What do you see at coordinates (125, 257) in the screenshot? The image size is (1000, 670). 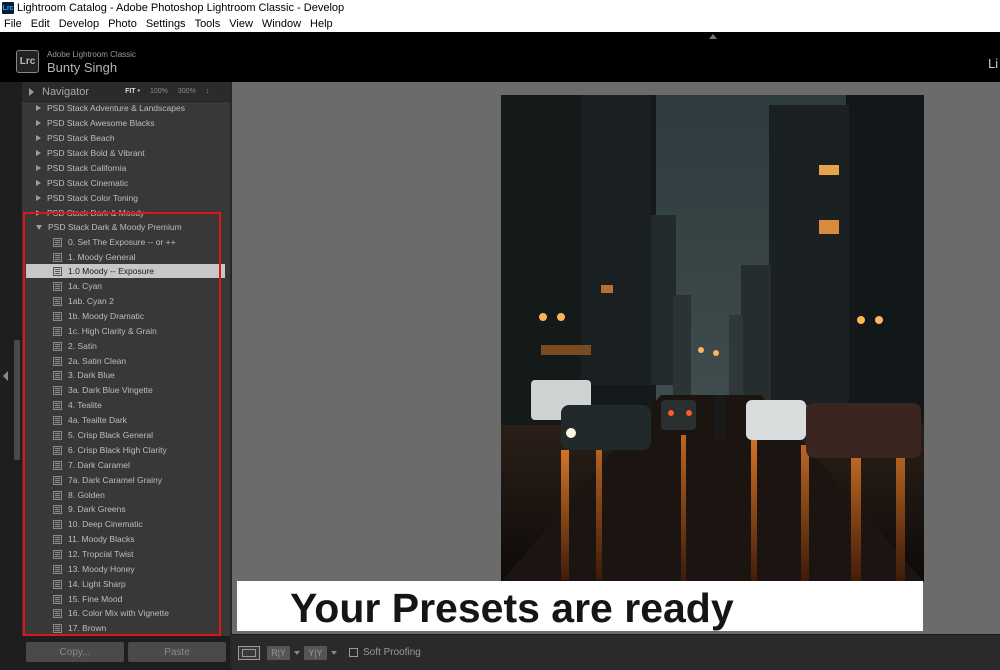 I see `preset-item: 1. Moody General` at bounding box center [125, 257].